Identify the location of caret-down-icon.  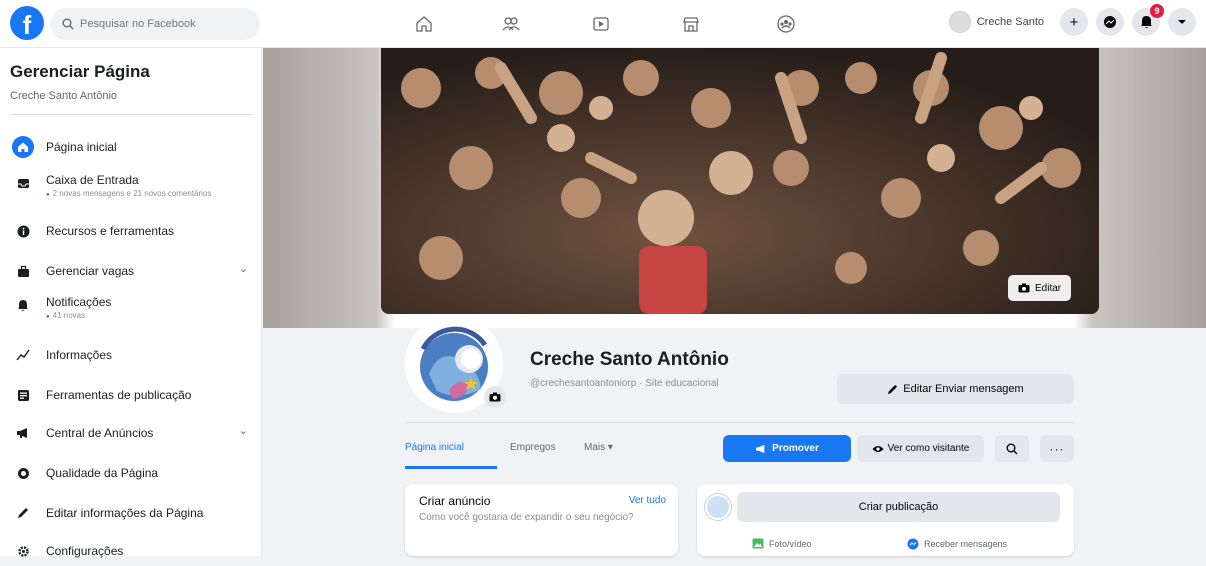
(1182, 22).